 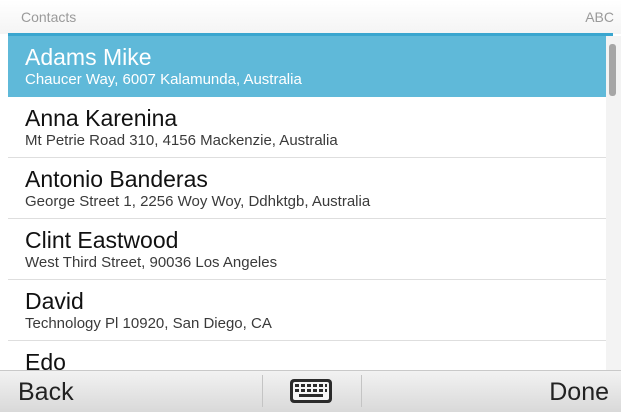 I want to click on back-button: Back, so click(x=46, y=392).